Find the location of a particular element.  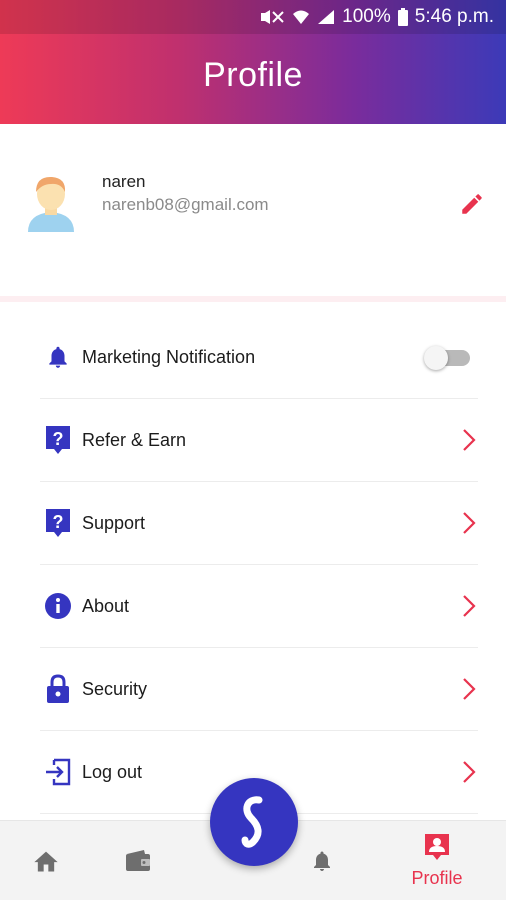

logout-icon is located at coordinates (58, 772).